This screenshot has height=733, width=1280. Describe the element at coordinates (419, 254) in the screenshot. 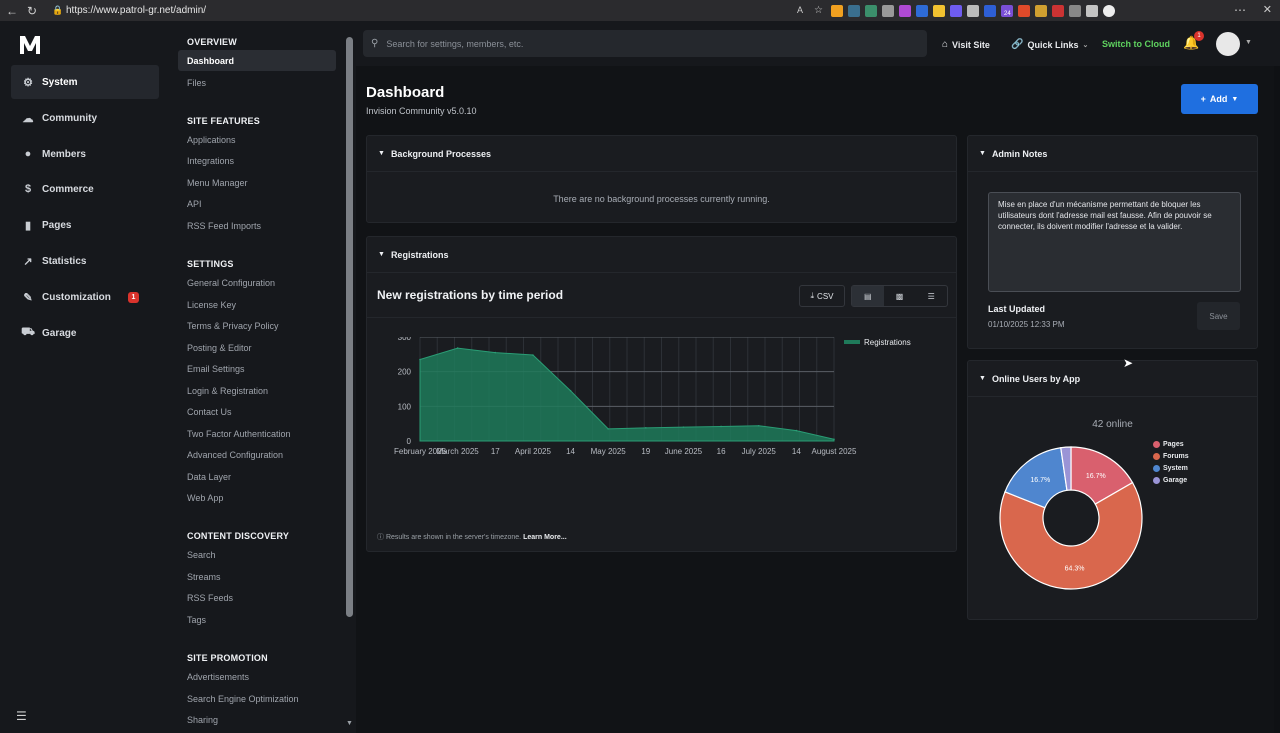

I see `panel-title: Registrations` at that location.